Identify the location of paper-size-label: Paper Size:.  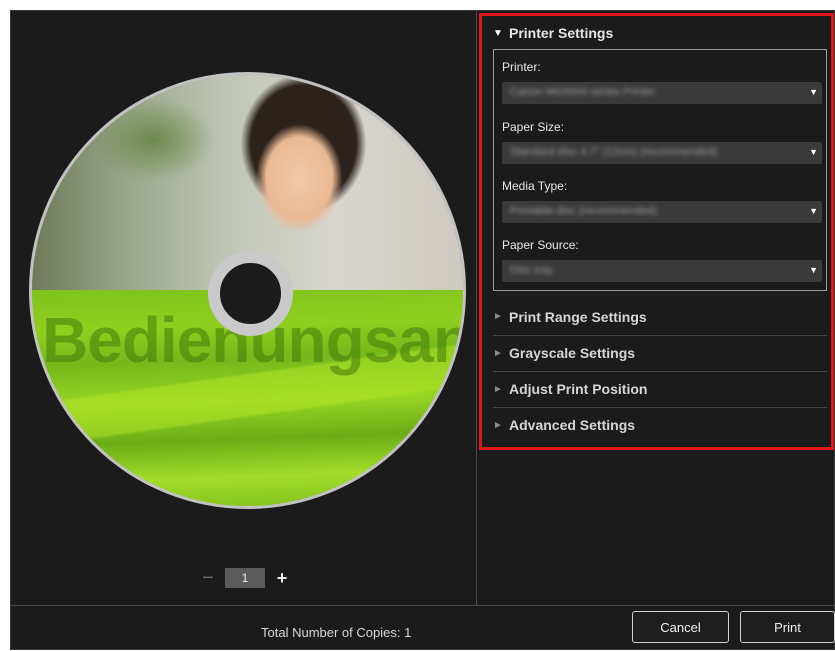
(533, 127).